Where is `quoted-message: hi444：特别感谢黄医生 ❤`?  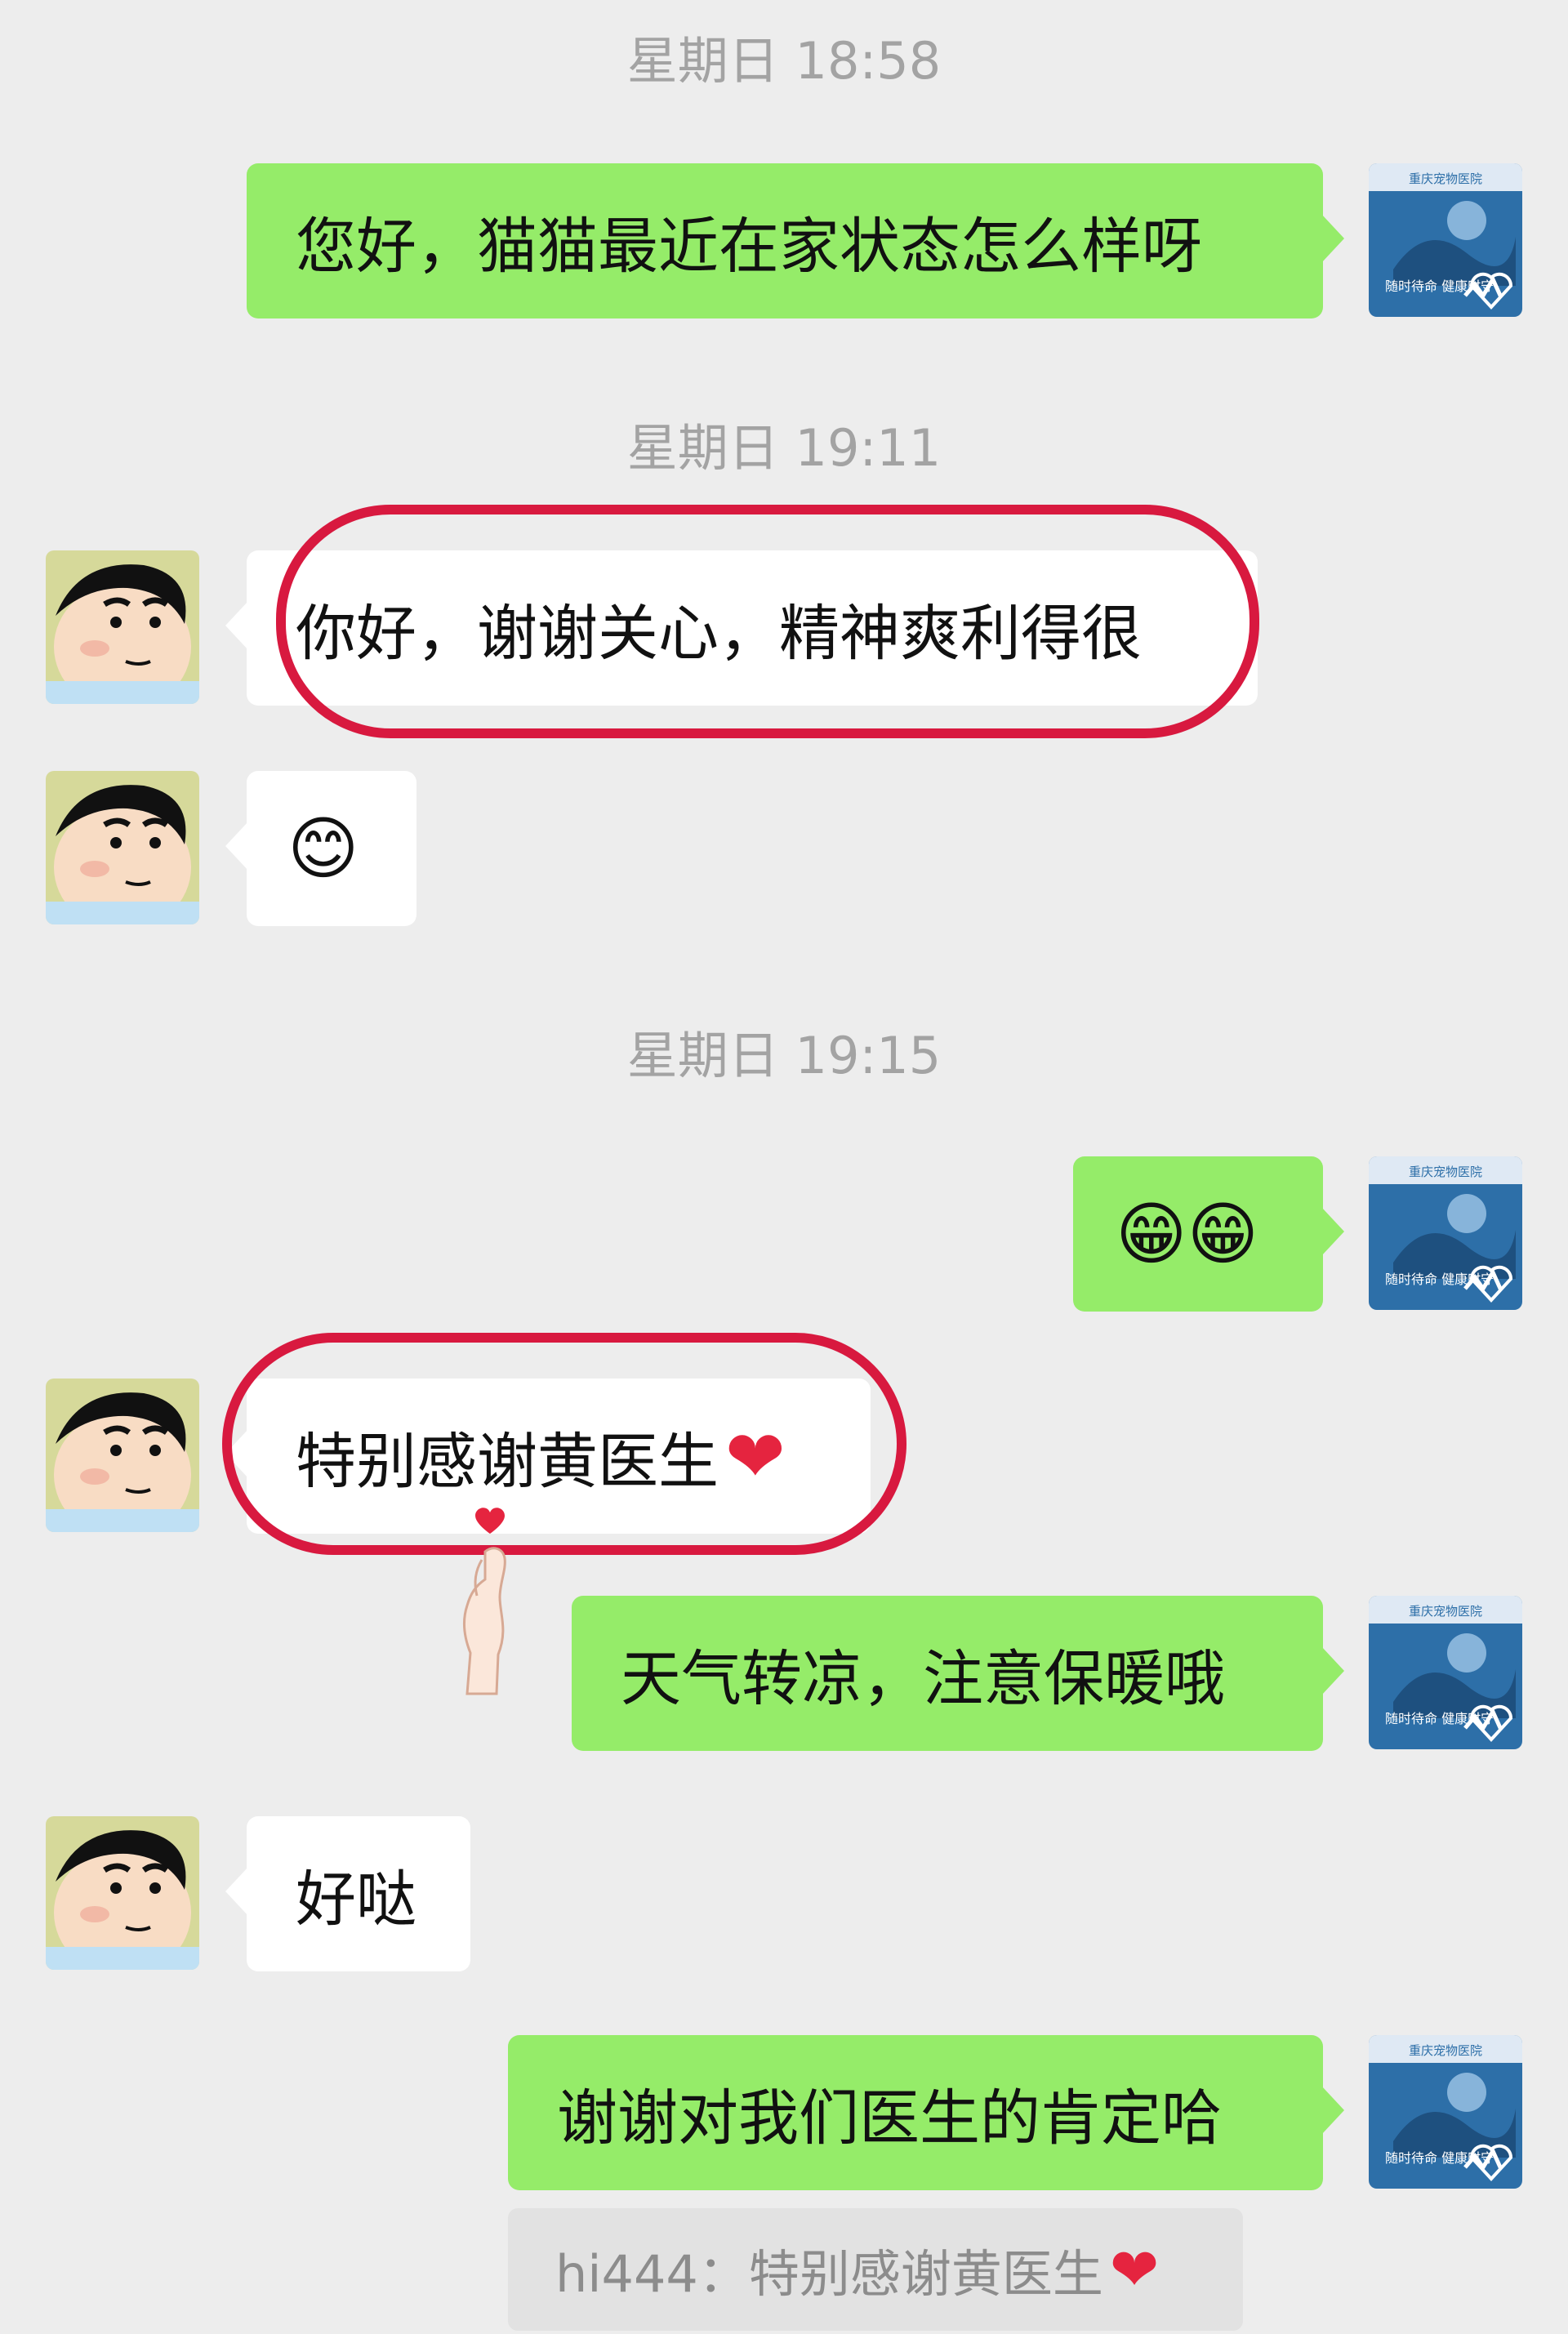 quoted-message: hi444：特别感谢黄医生 ❤ is located at coordinates (875, 2269).